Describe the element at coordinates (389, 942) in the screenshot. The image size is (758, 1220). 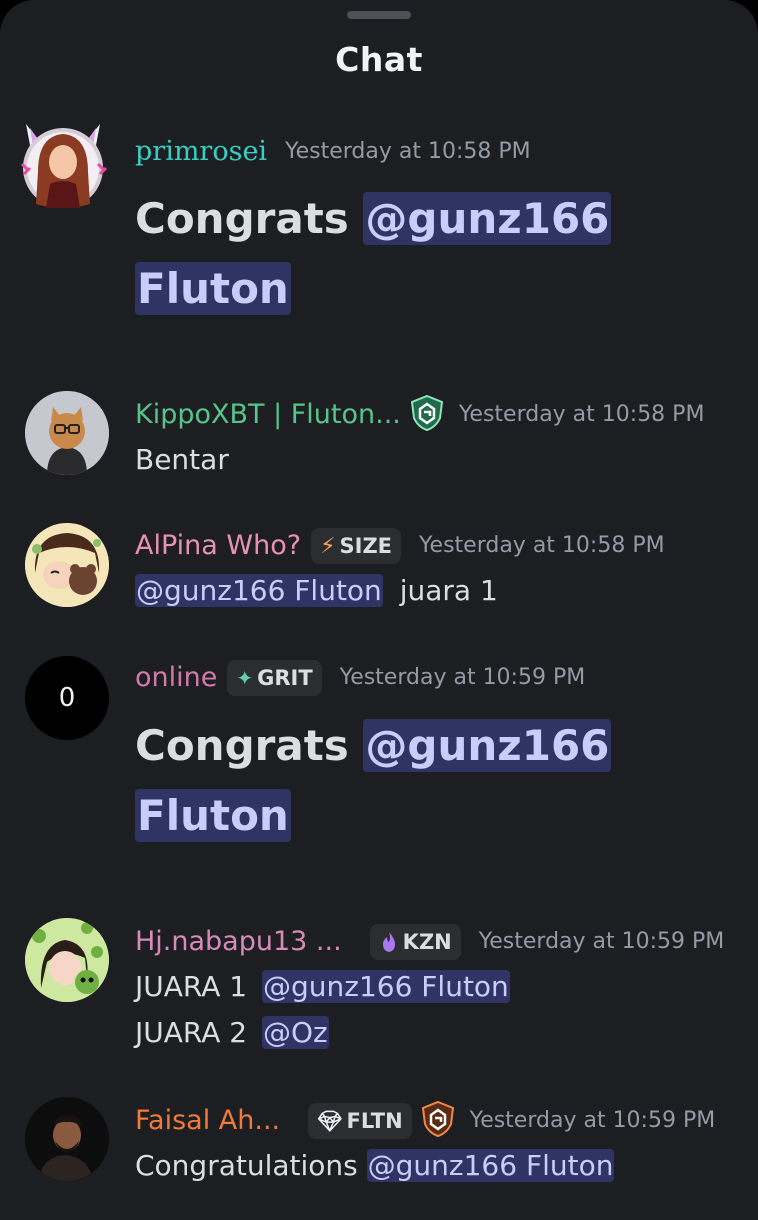
I see `flame-icon` at that location.